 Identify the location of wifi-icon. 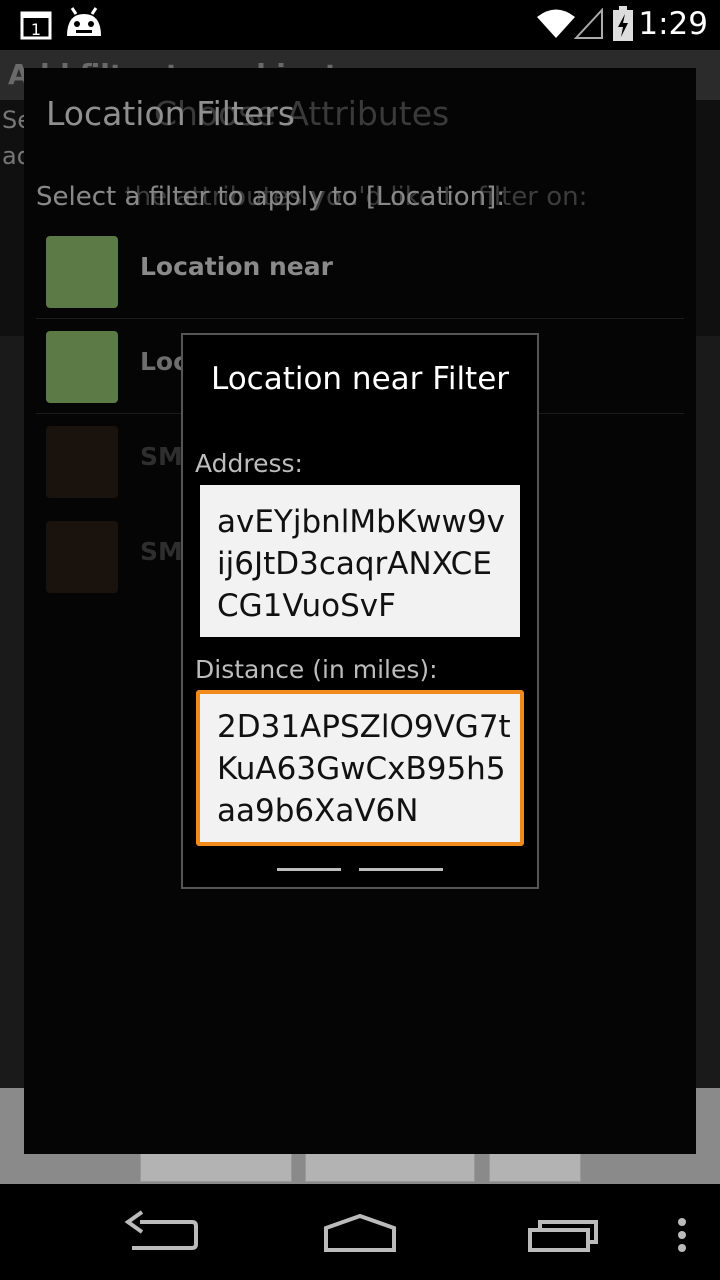
(556, 26).